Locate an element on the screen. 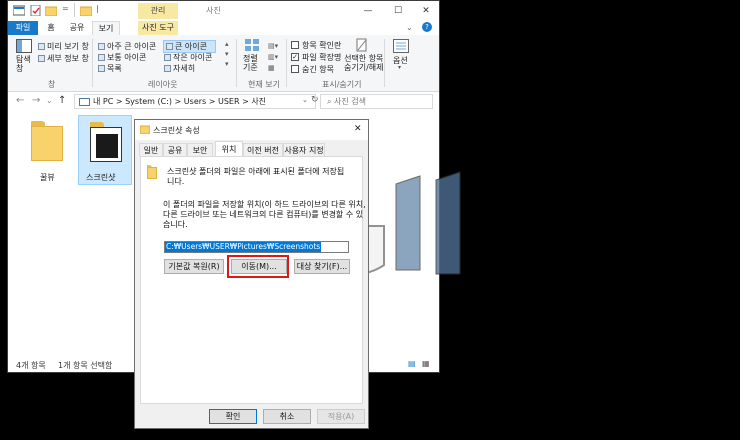  preview-pane-button: 미리 보기 창 is located at coordinates (63, 46).